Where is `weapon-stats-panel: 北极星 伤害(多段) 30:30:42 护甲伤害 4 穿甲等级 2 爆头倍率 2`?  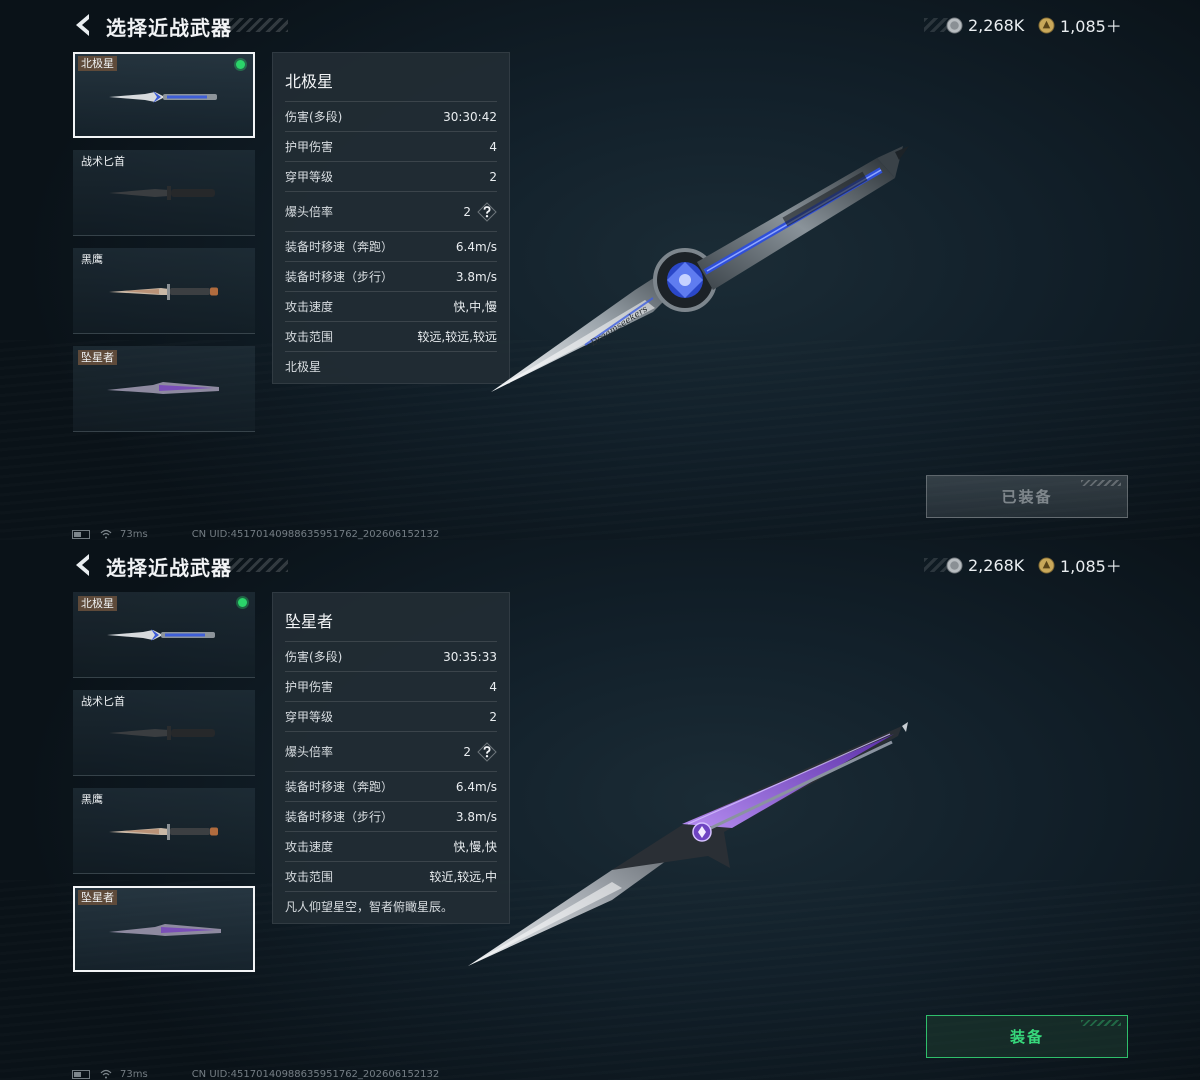 weapon-stats-panel: 北极星 伤害(多段) 30:30:42 护甲伤害 4 穿甲等级 2 爆头倍率 2 is located at coordinates (391, 218).